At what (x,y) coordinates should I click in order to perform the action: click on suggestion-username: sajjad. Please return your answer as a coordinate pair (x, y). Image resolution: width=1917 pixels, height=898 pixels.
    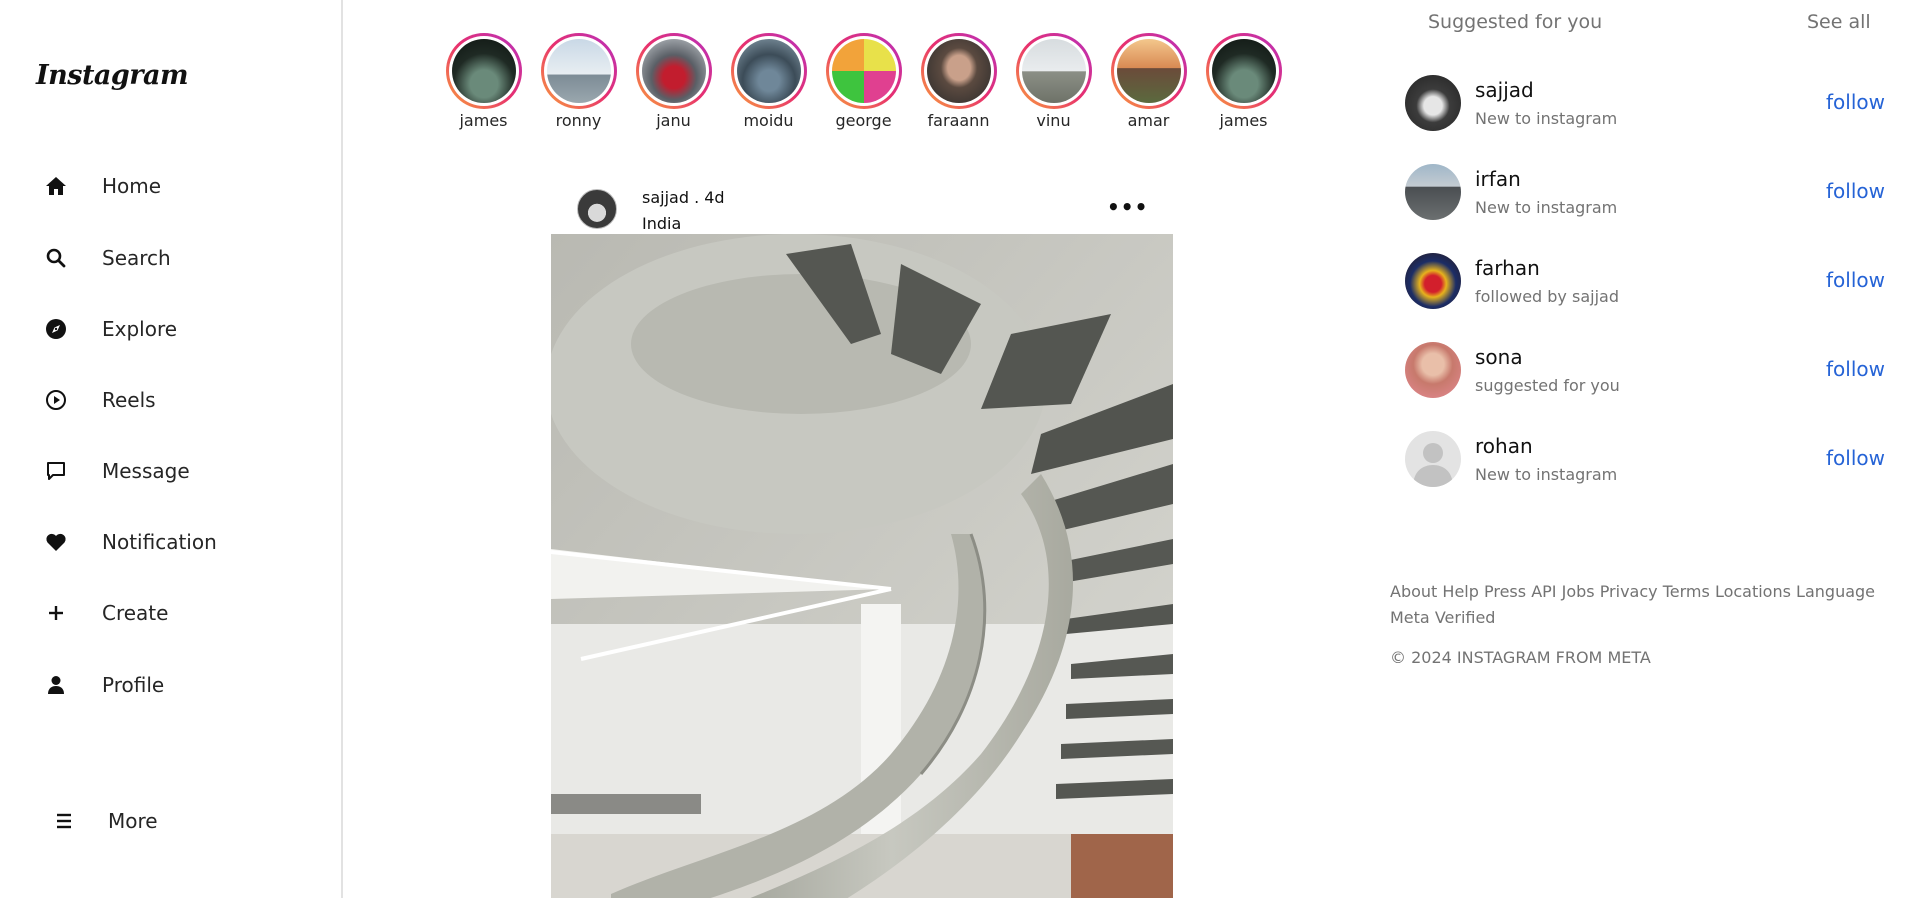
    Looking at the image, I should click on (1504, 90).